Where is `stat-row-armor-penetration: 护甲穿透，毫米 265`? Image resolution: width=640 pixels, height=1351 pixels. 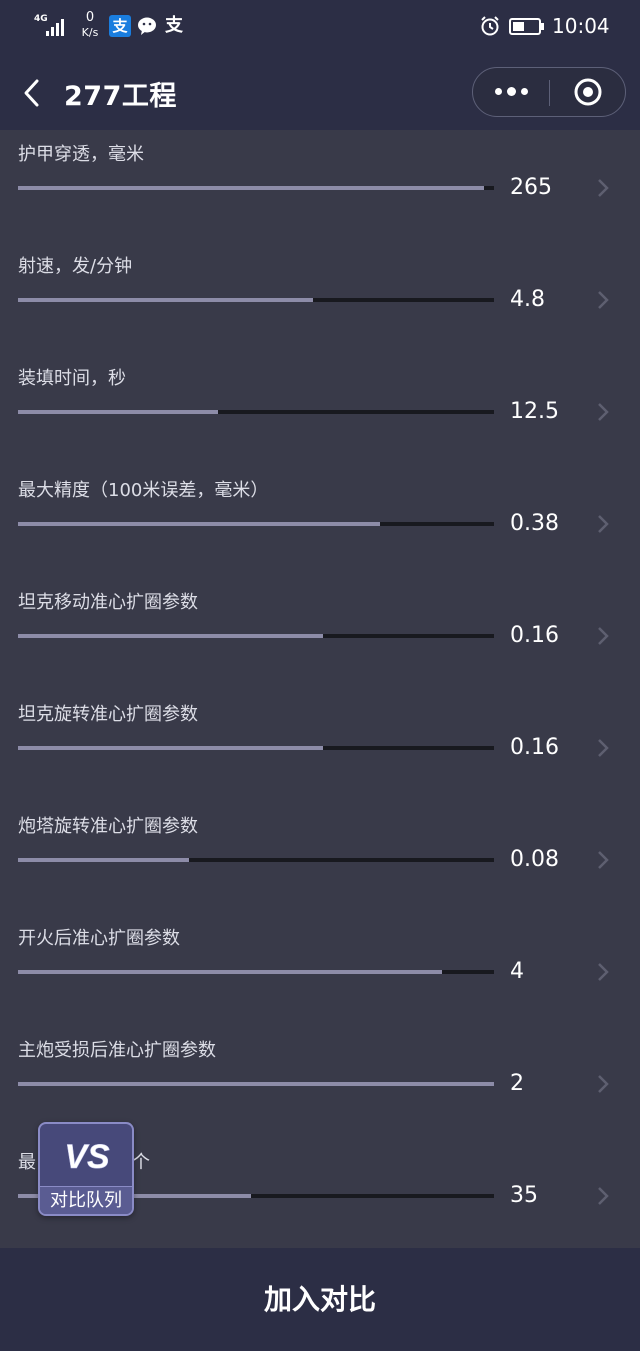
stat-row-armor-penetration: 护甲穿透，毫米 265 is located at coordinates (320, 186).